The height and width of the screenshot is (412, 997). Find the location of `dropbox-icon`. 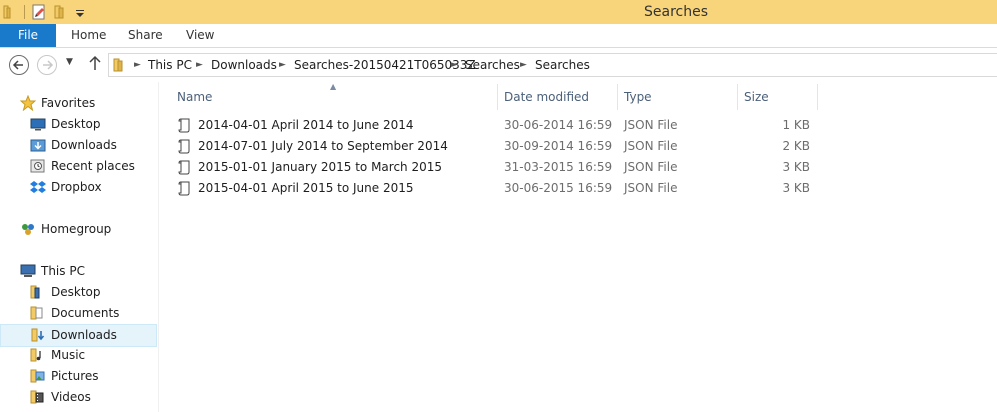

dropbox-icon is located at coordinates (38, 187).